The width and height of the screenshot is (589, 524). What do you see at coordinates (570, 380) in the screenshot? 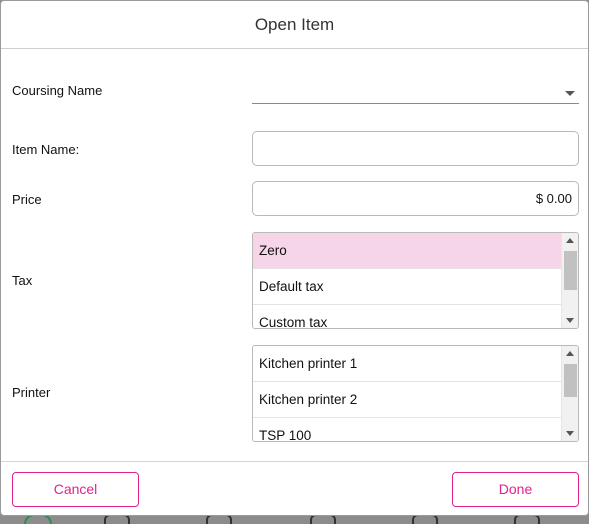
I see `printer-scroll-thumb` at bounding box center [570, 380].